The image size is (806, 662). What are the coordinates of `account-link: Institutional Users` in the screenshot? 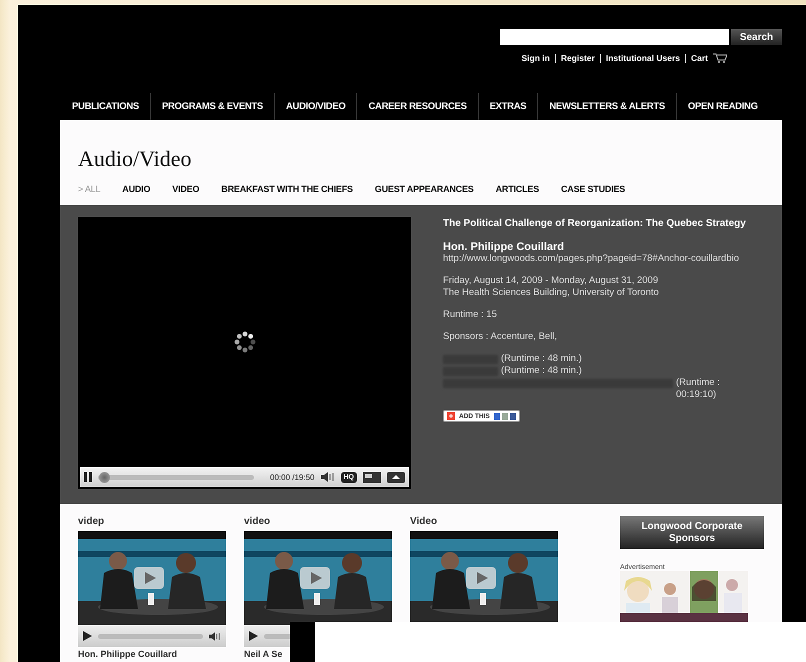 It's located at (643, 58).